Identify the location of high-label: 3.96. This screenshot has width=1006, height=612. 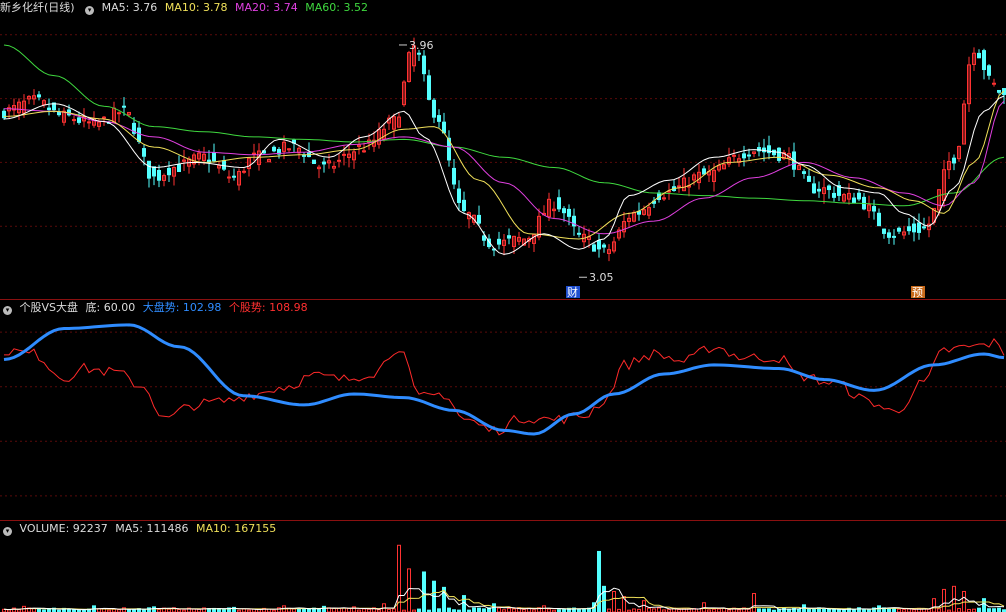
(421, 45).